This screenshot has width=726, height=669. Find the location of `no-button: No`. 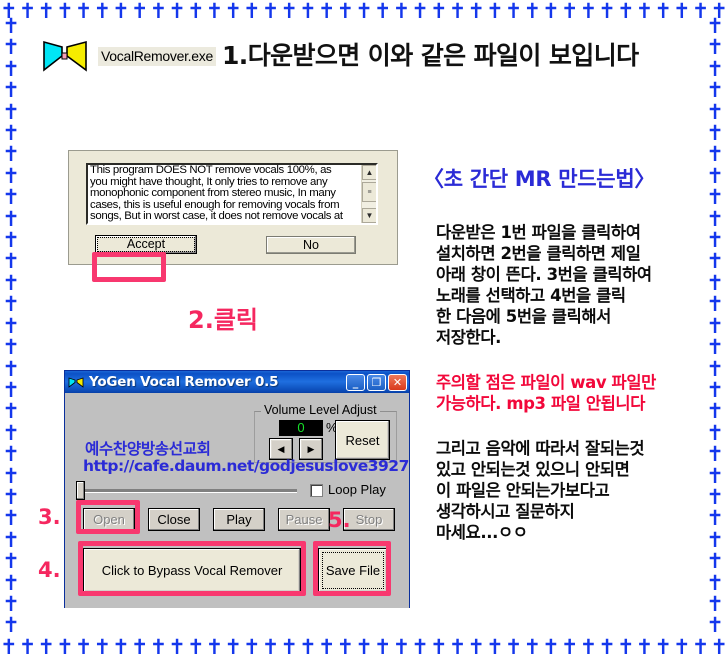

no-button: No is located at coordinates (311, 245).